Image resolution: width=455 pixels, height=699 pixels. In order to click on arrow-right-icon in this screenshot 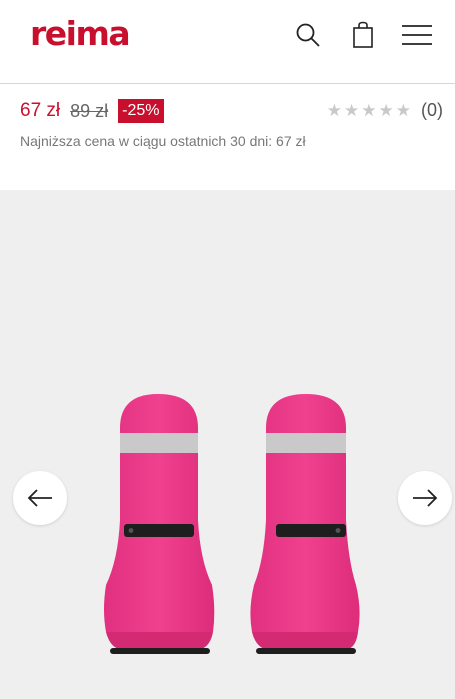, I will do `click(425, 498)`.